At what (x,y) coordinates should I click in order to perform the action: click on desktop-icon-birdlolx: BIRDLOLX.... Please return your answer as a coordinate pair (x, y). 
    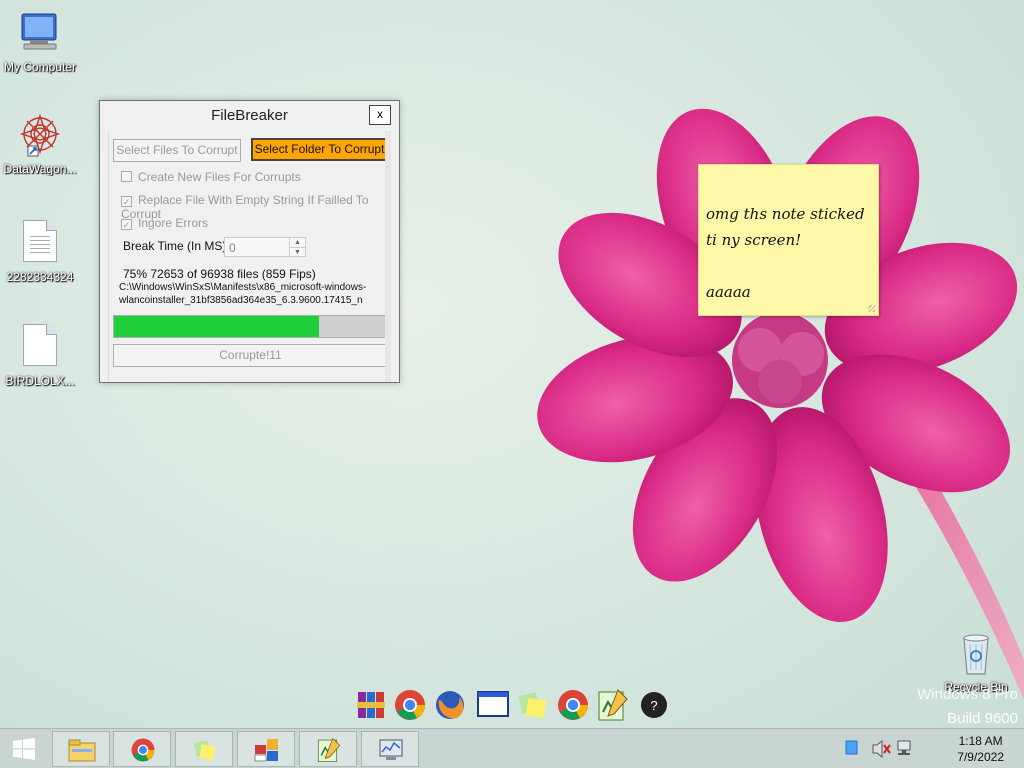
    Looking at the image, I should click on (40, 355).